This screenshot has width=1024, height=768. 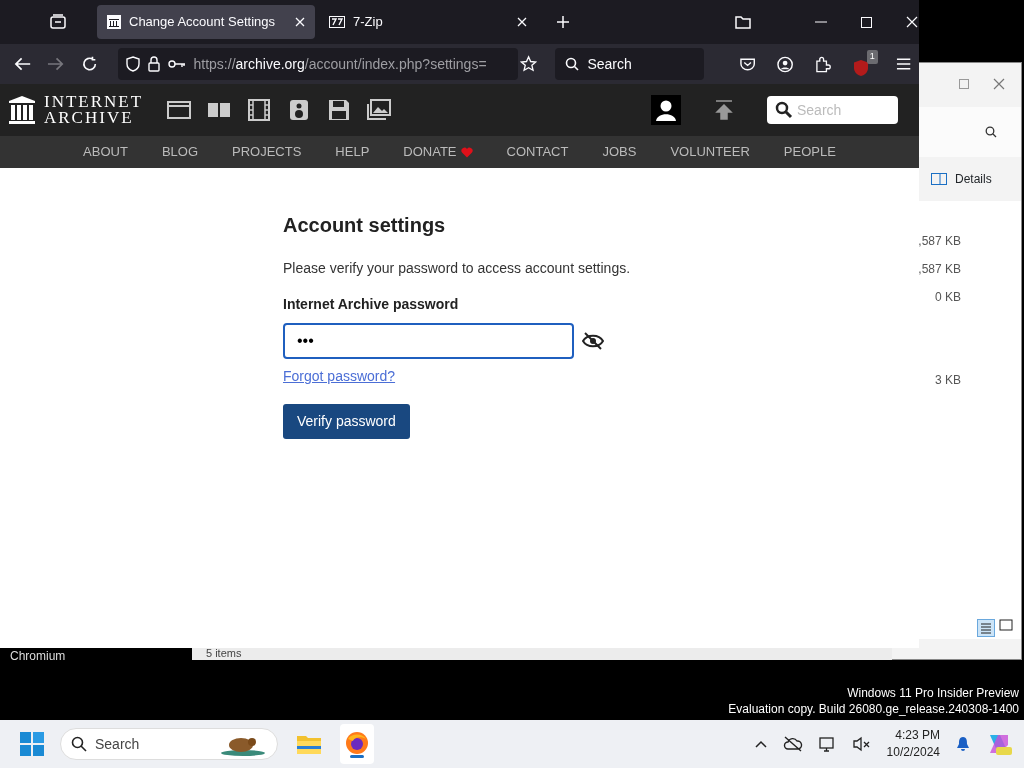 What do you see at coordinates (823, 64) in the screenshot?
I see `extensions-icon` at bounding box center [823, 64].